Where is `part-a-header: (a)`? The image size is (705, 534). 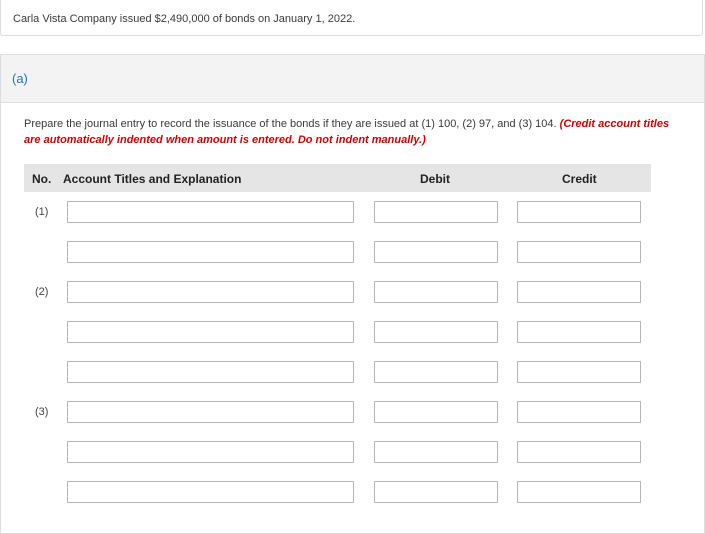 part-a-header: (a) is located at coordinates (352, 79).